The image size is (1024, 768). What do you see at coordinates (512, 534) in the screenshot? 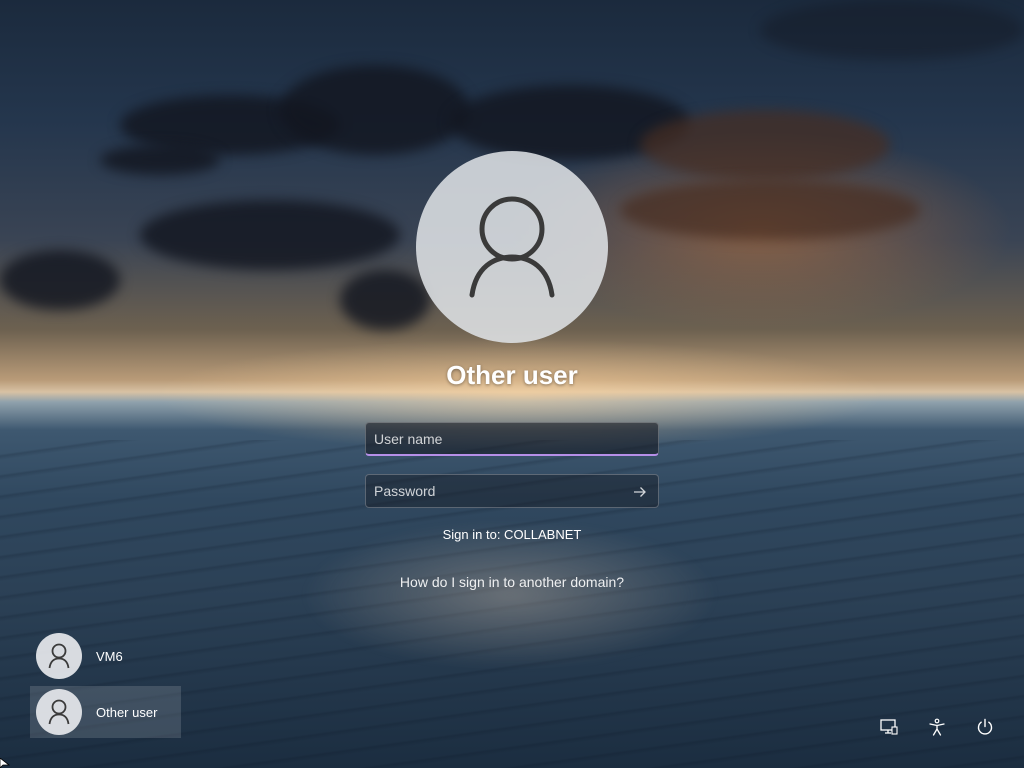
I see `sign-in-domain-text: Sign in to: COLLABNET` at bounding box center [512, 534].